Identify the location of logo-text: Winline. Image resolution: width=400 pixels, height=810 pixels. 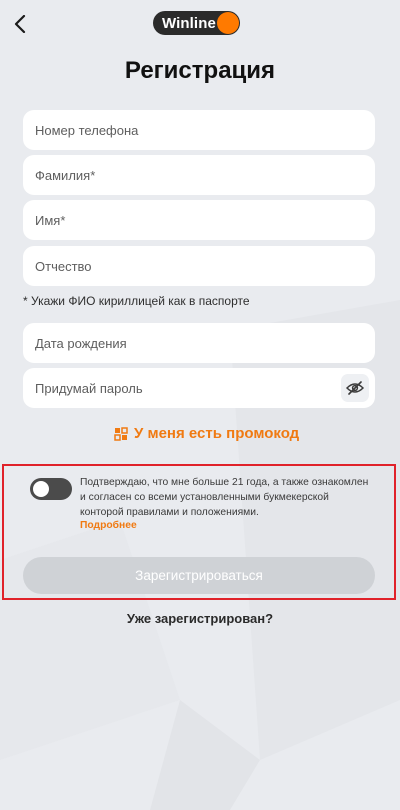
(189, 23).